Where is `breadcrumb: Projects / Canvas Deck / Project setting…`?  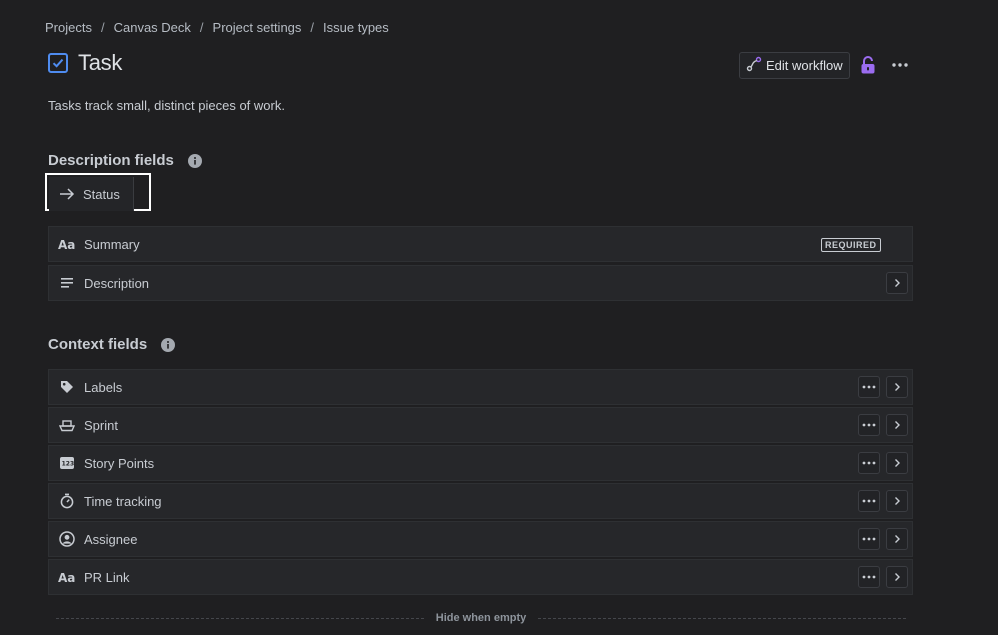
breadcrumb: Projects / Canvas Deck / Project setting… is located at coordinates (217, 27).